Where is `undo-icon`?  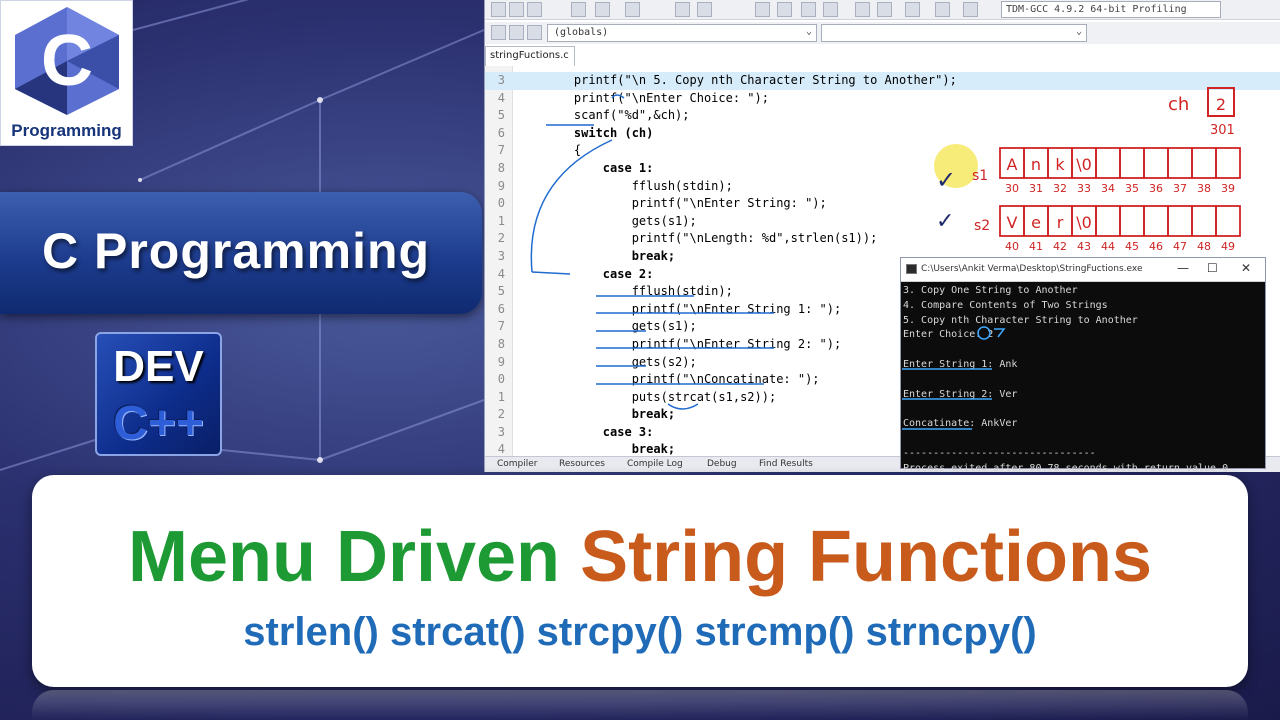 undo-icon is located at coordinates (632, 9).